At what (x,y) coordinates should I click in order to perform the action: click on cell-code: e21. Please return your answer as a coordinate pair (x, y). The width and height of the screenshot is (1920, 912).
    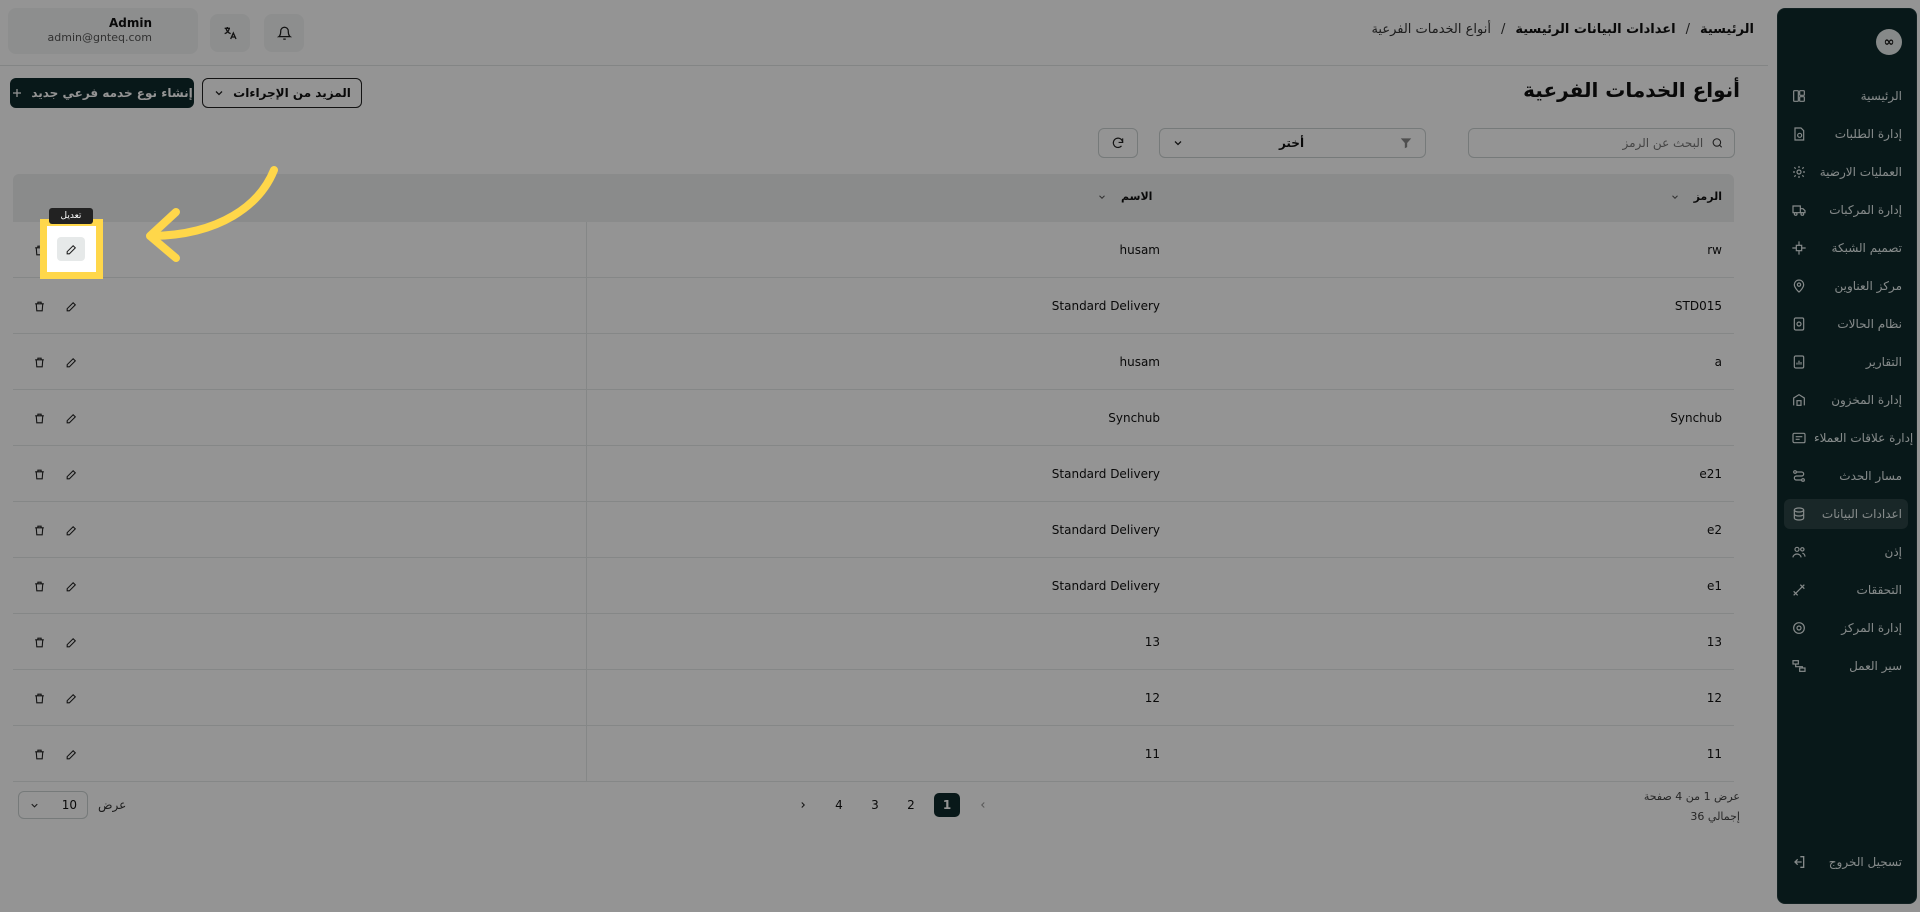
    Looking at the image, I should click on (1710, 474).